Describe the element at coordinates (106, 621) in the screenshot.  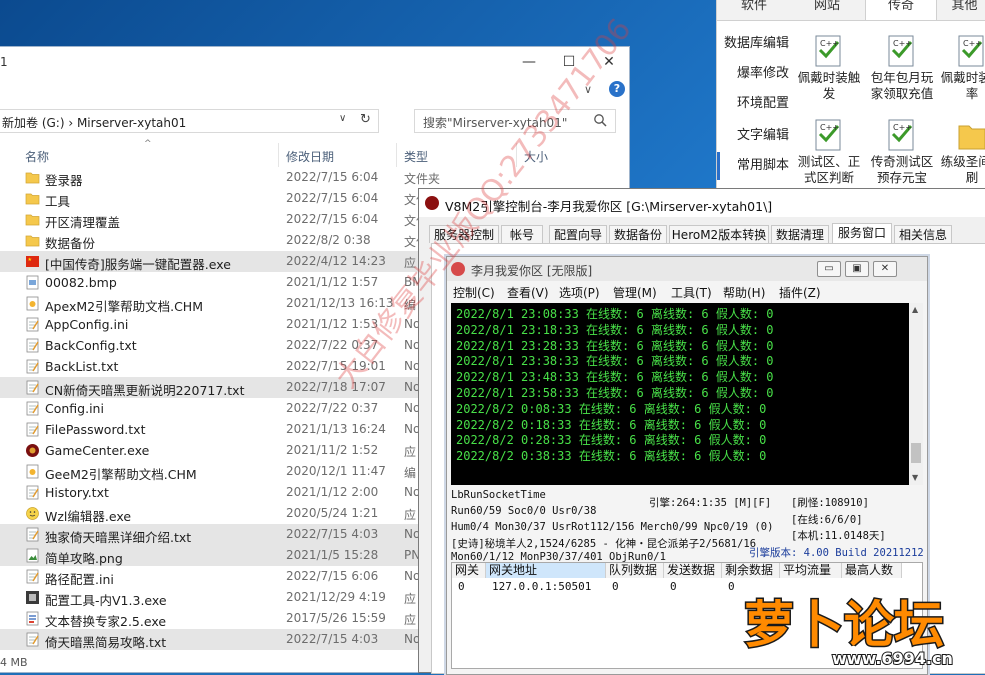
I see `file-name: 文本替换专家2.5.exe` at that location.